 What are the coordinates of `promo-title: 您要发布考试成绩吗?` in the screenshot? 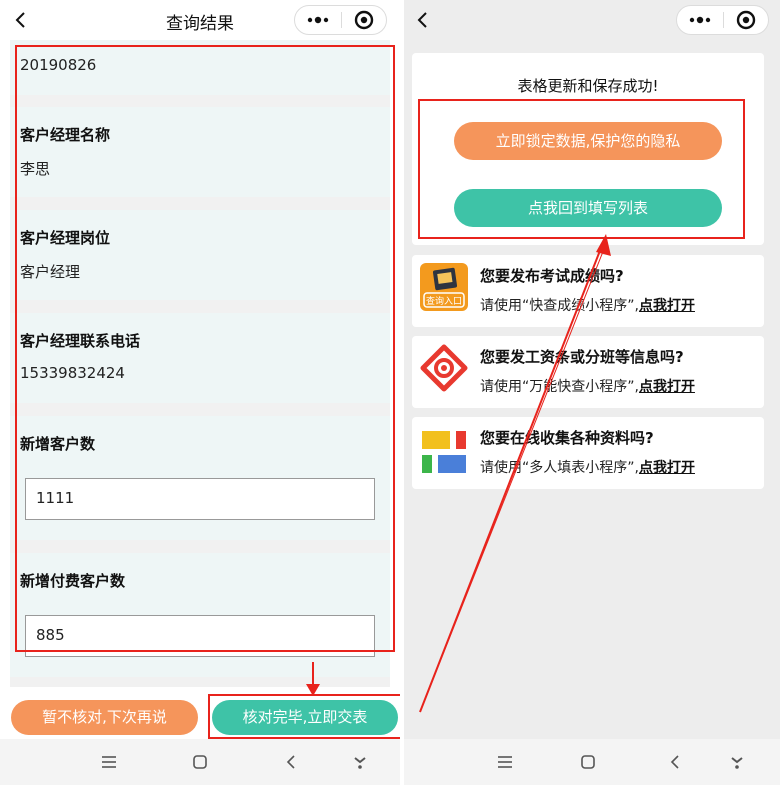 It's located at (552, 276).